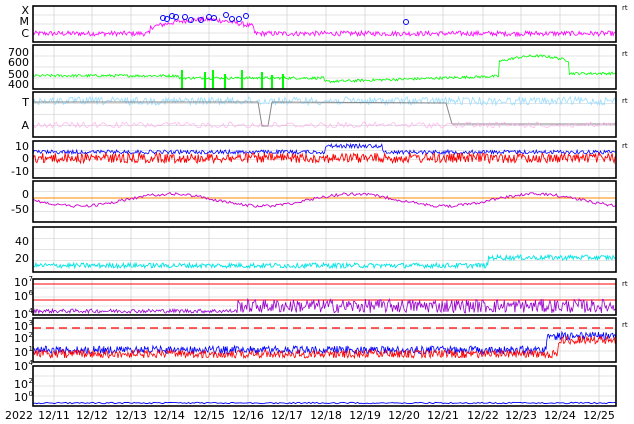 The height and width of the screenshot is (424, 634). What do you see at coordinates (92, 415) in the screenshot?
I see `x-tick-label: 12/12` at bounding box center [92, 415].